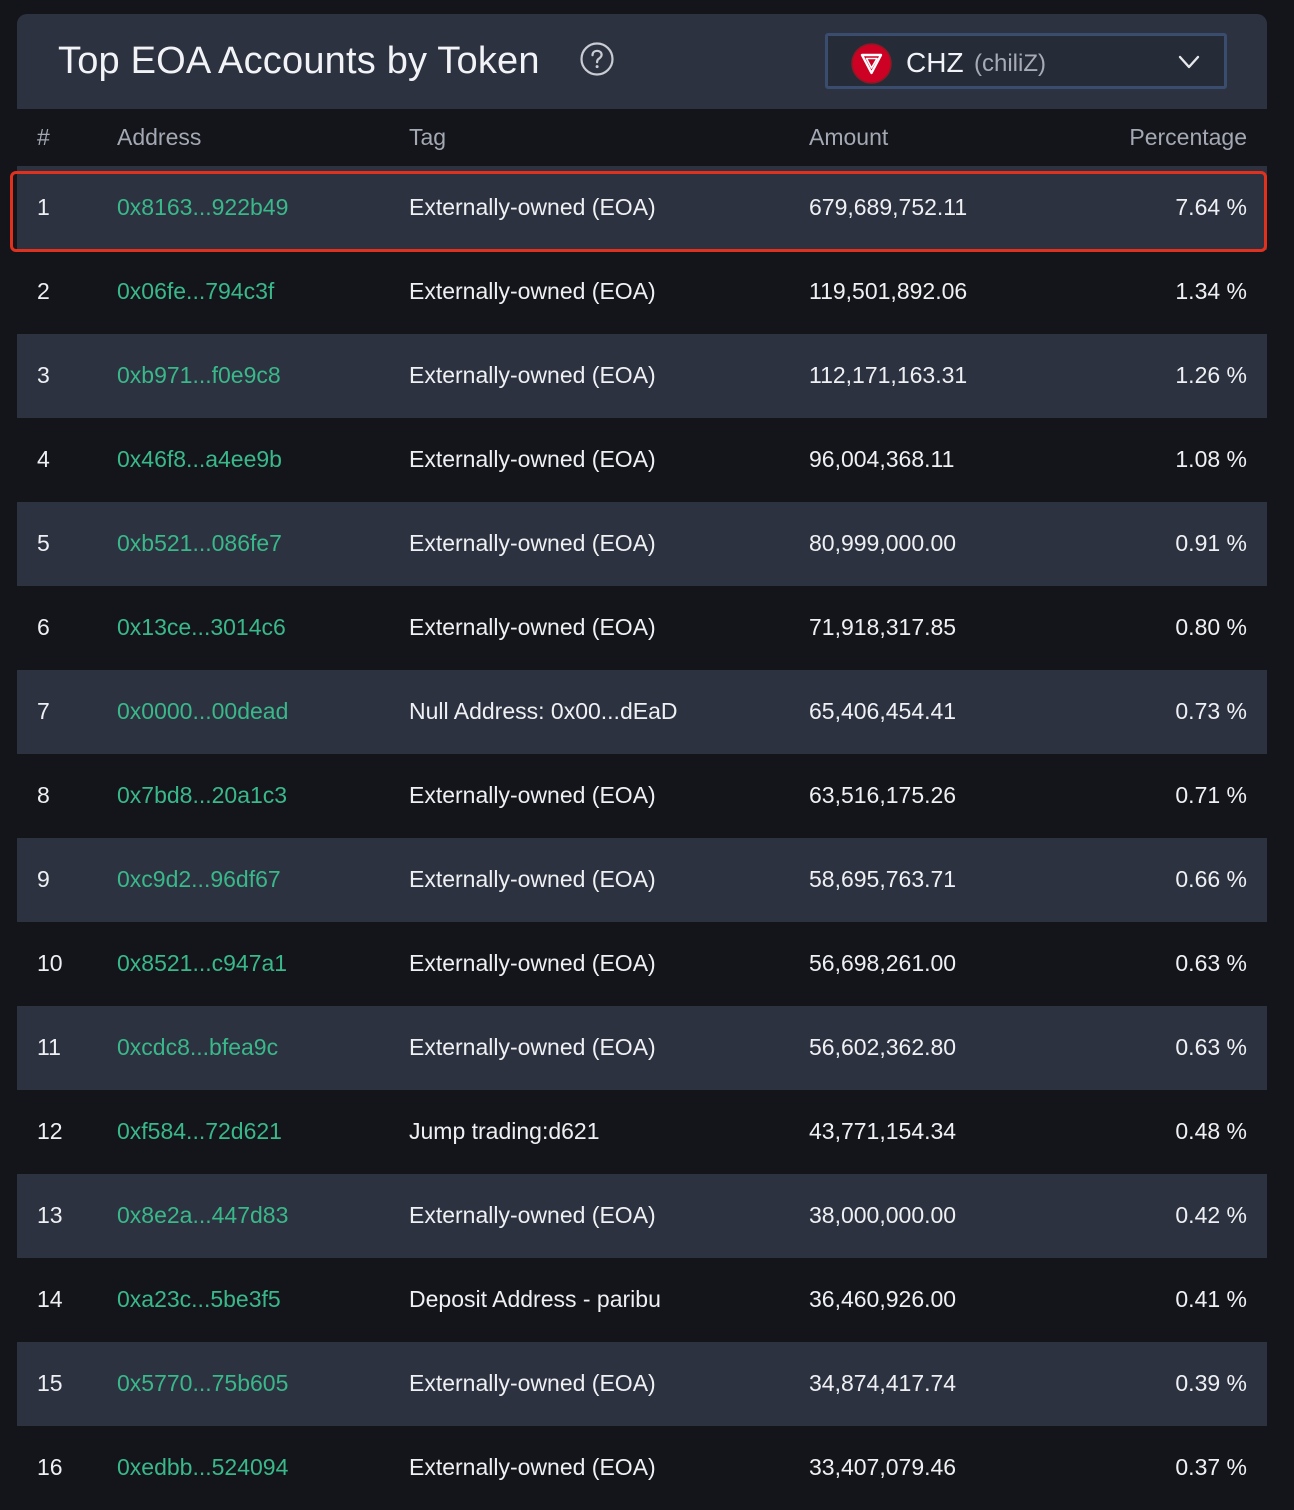  I want to click on address-link: 0xedbb...524094, so click(202, 1467).